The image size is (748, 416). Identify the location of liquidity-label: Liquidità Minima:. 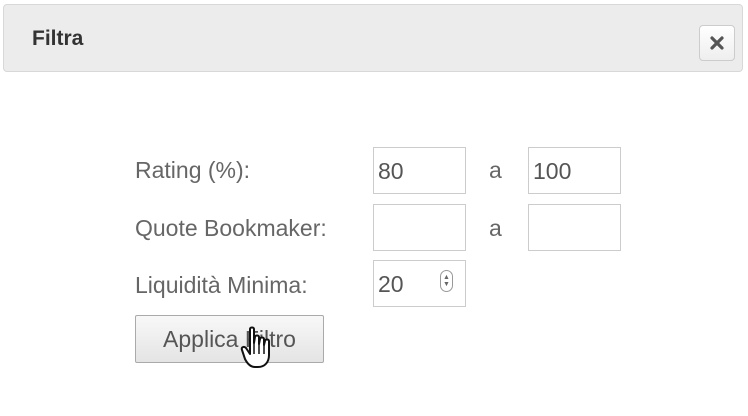
(221, 285).